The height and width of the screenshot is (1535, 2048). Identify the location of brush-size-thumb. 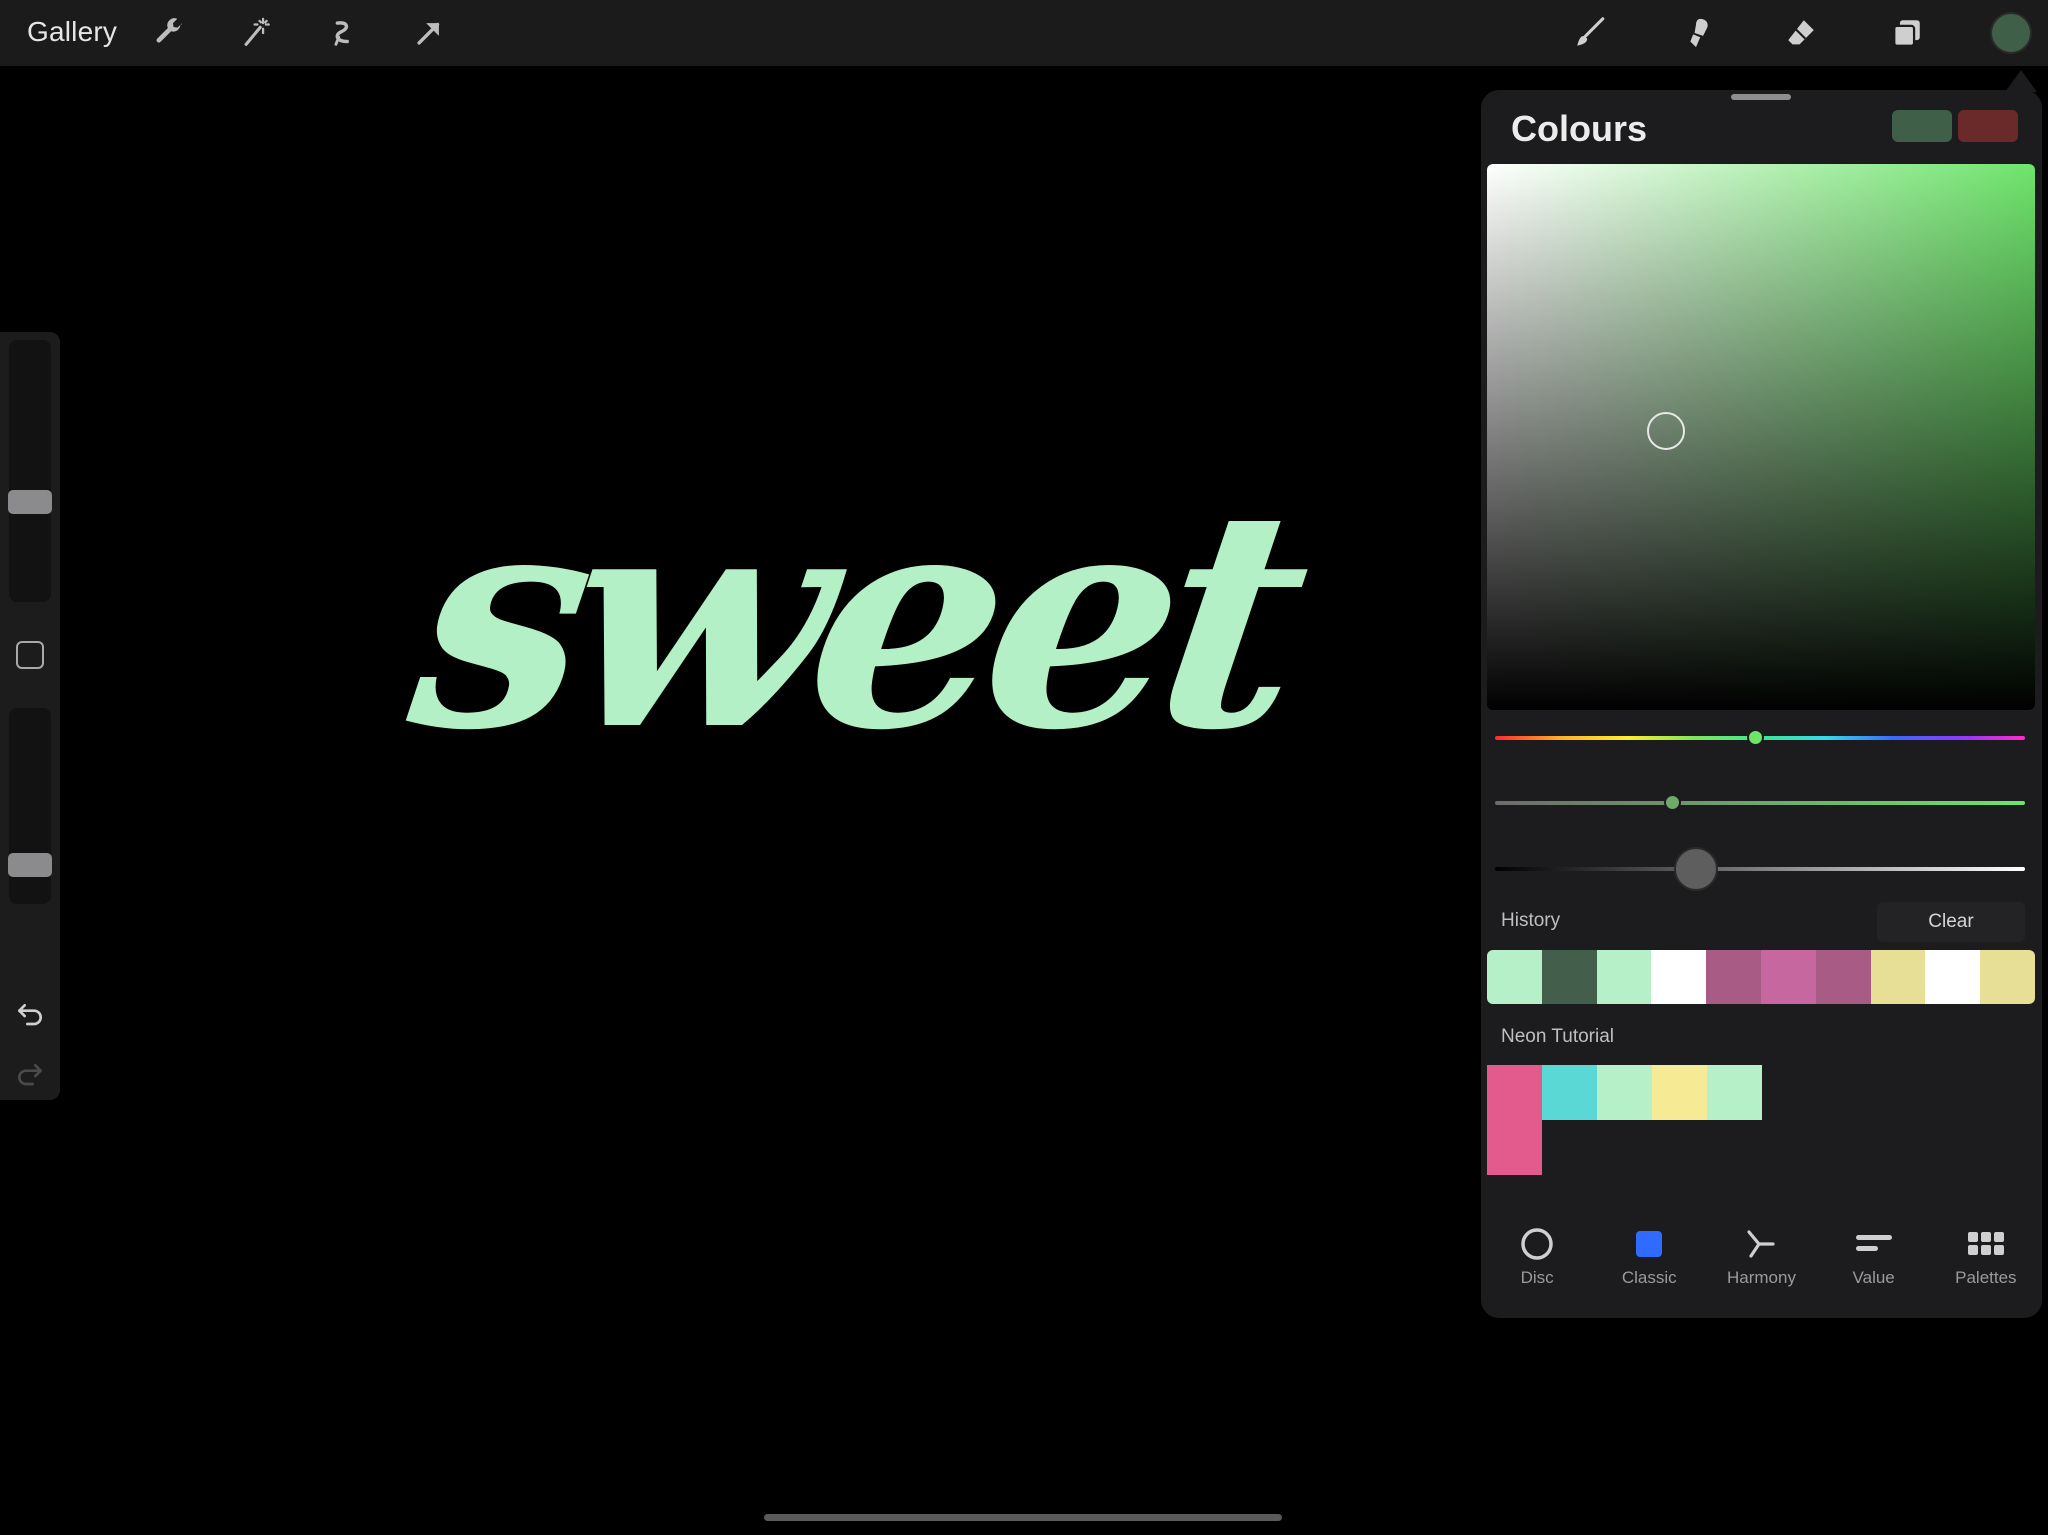
(30, 502).